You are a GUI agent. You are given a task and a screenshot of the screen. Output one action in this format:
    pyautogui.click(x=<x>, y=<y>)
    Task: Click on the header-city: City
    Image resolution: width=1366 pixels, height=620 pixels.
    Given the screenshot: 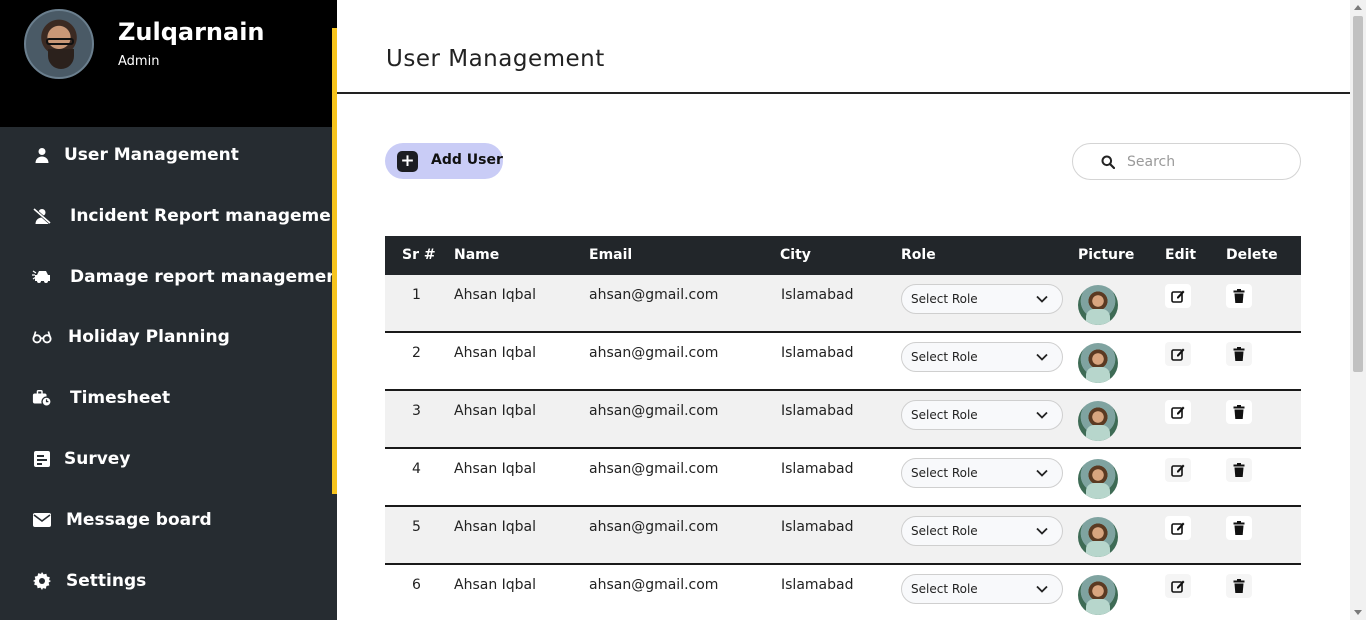 What is the action you would take?
    pyautogui.click(x=795, y=255)
    